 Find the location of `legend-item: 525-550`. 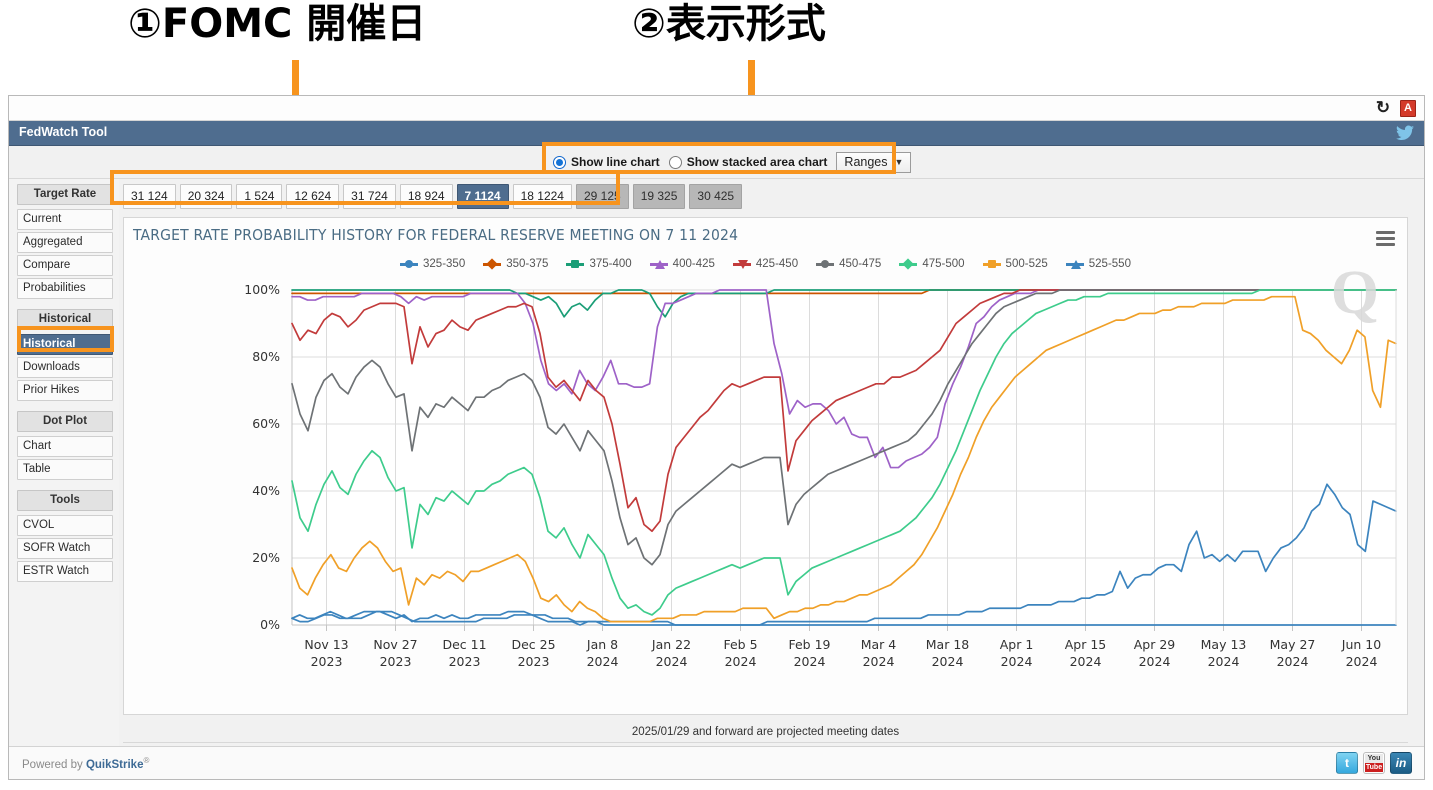

legend-item: 525-550 is located at coordinates (1098, 264).